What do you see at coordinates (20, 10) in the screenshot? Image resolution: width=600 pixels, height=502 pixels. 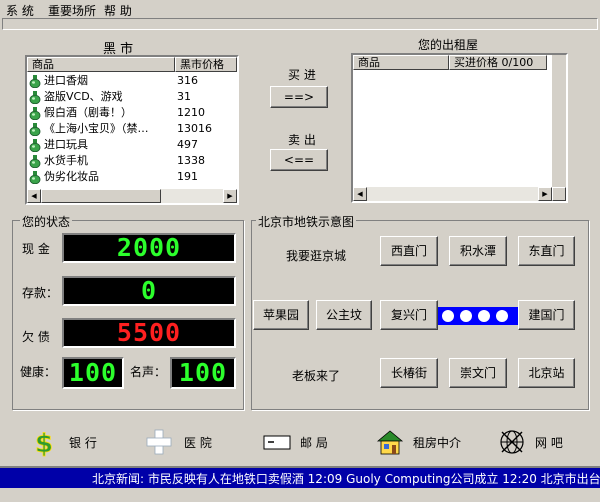 I see `menu-system: 系 统` at bounding box center [20, 10].